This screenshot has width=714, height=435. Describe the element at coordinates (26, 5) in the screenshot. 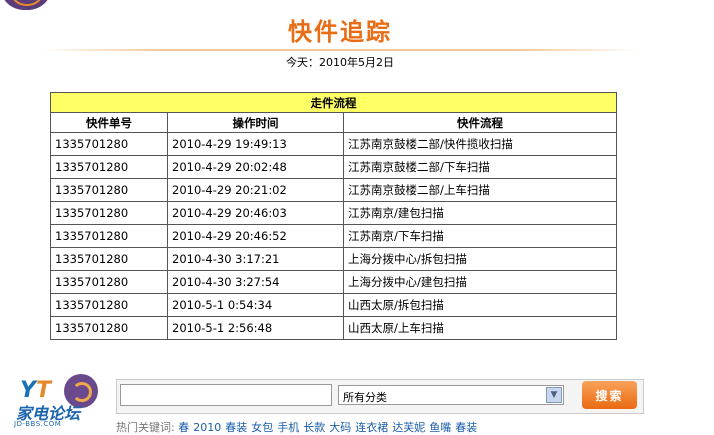

I see `site-logo-partial` at that location.